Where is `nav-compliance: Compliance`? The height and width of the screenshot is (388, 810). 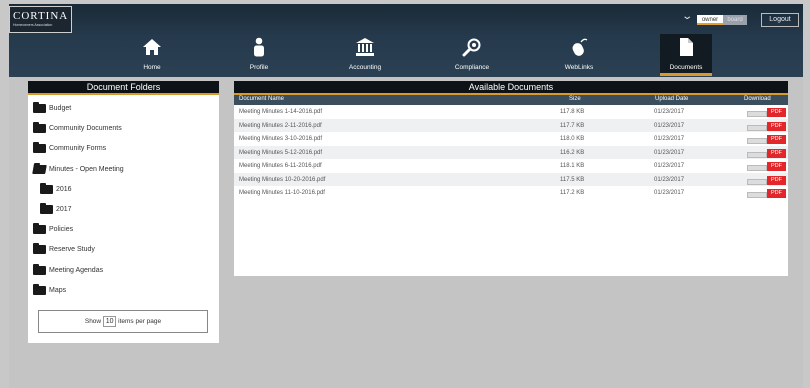
nav-compliance: Compliance is located at coordinates (472, 55).